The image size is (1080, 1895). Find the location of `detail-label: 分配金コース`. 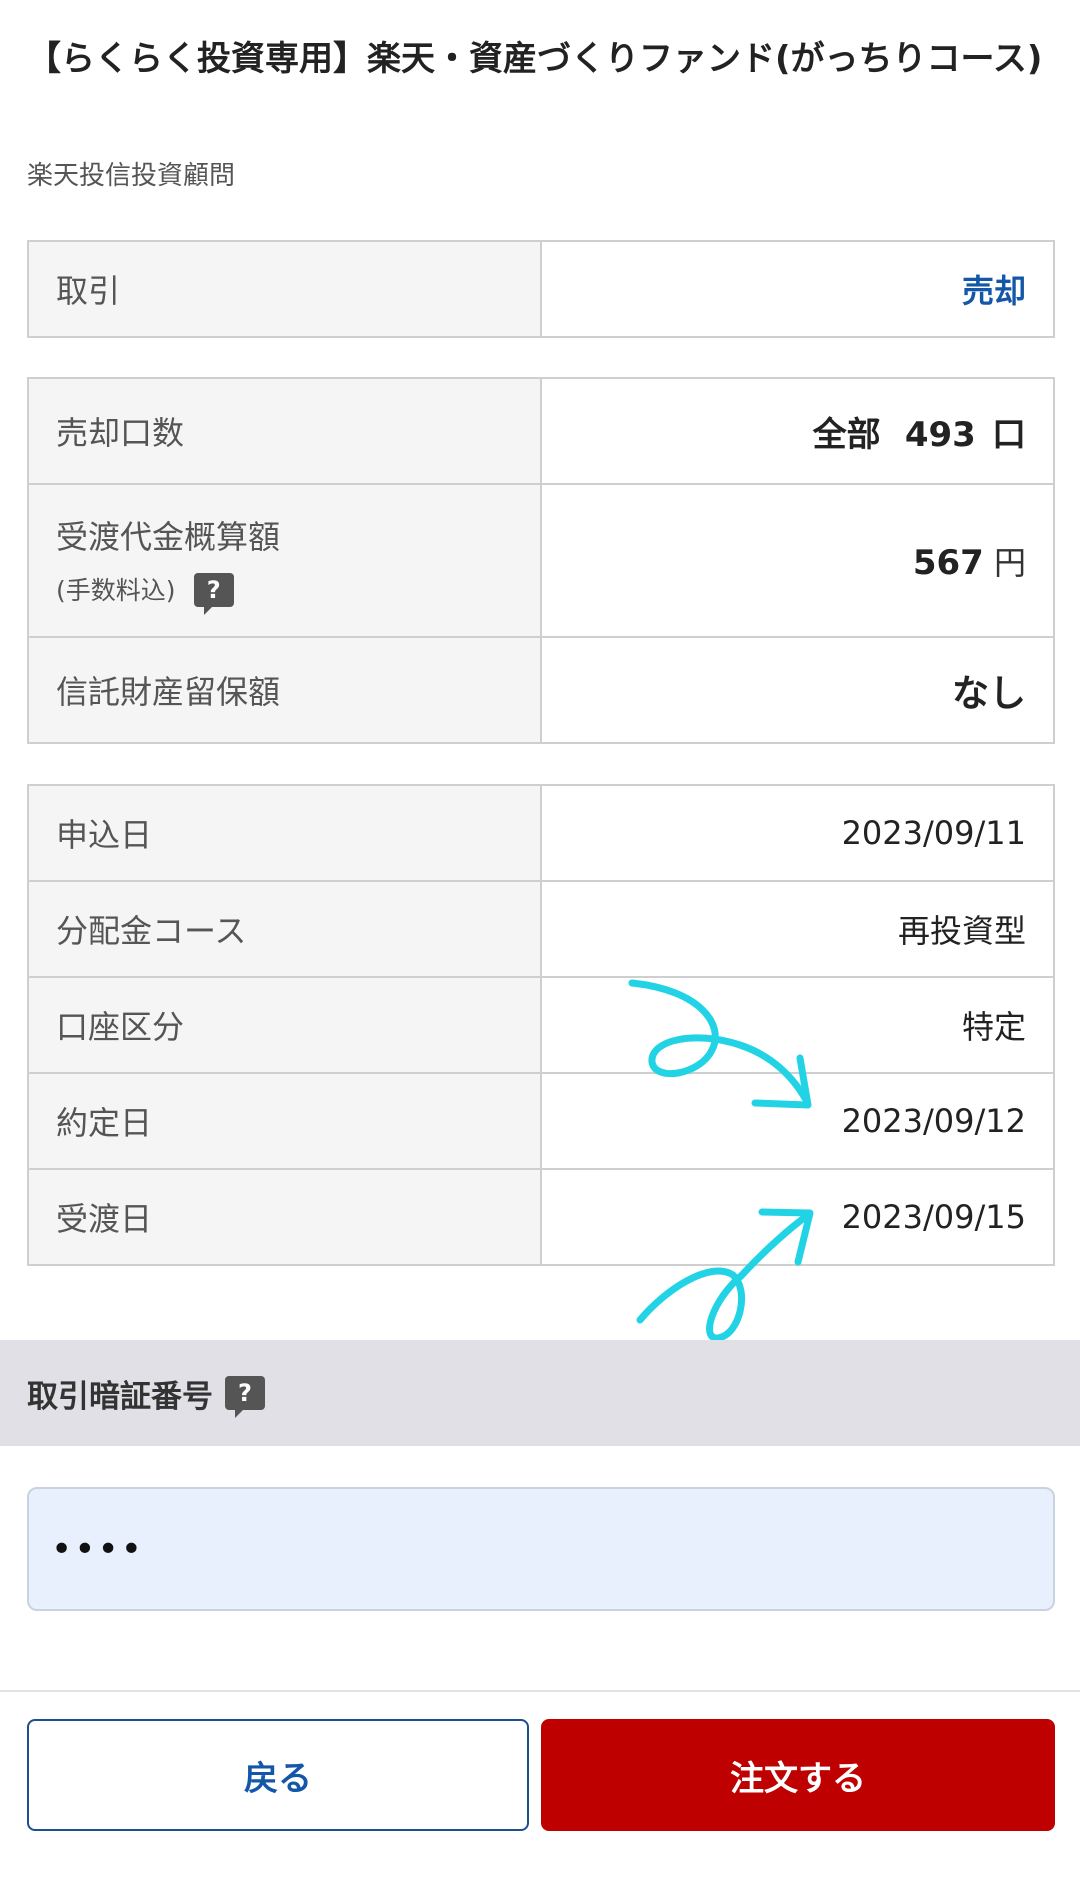

detail-label: 分配金コース is located at coordinates (284, 929).